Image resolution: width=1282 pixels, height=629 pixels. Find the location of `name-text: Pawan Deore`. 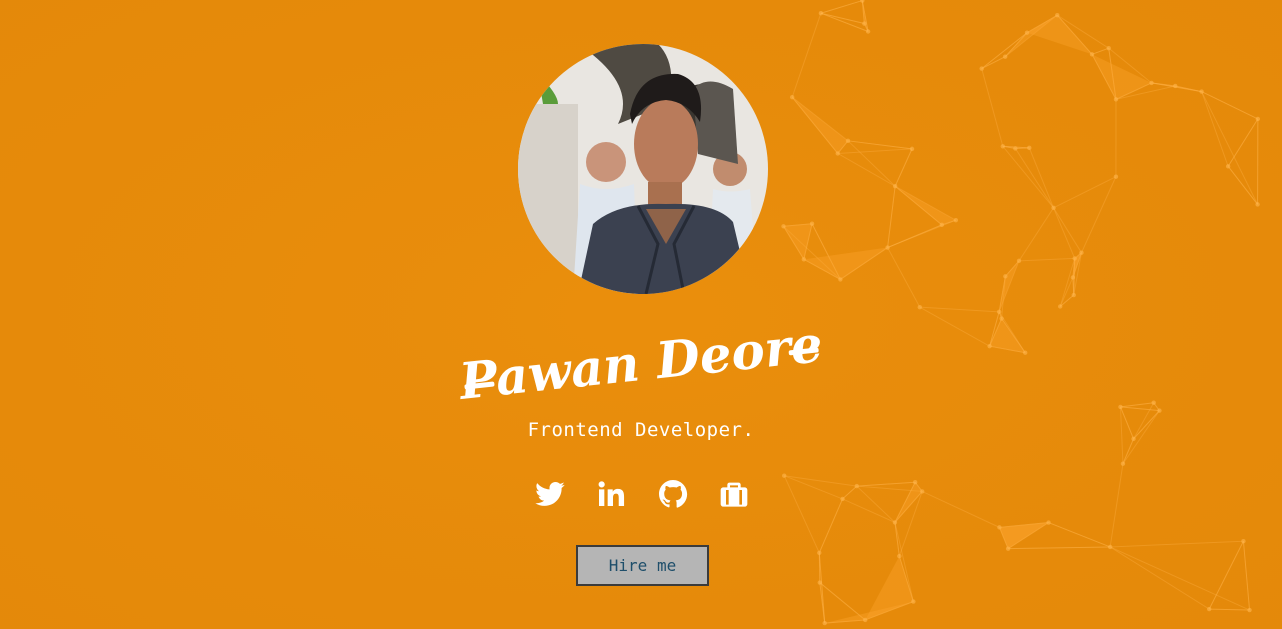

name-text: Pawan Deore is located at coordinates (640, 363).